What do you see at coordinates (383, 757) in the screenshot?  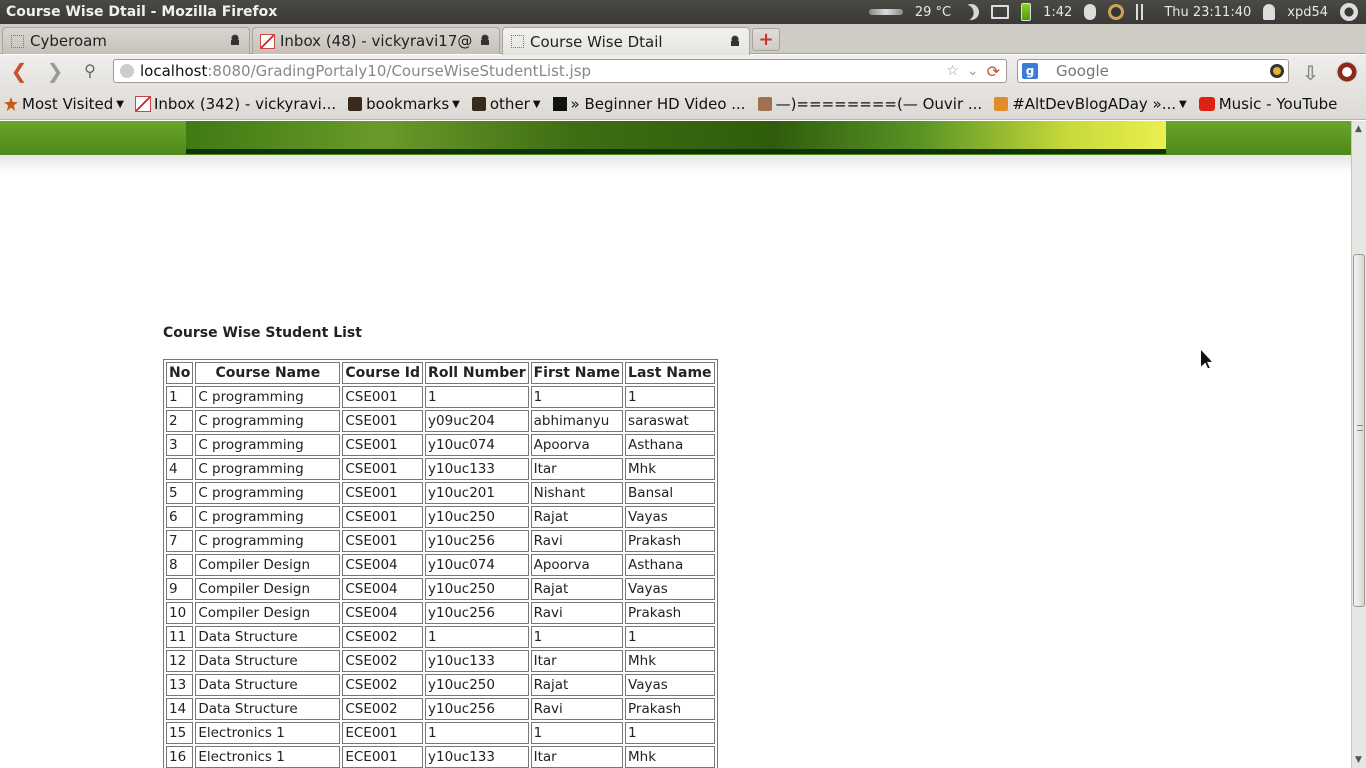 I see `cell-course-id: ECE001` at bounding box center [383, 757].